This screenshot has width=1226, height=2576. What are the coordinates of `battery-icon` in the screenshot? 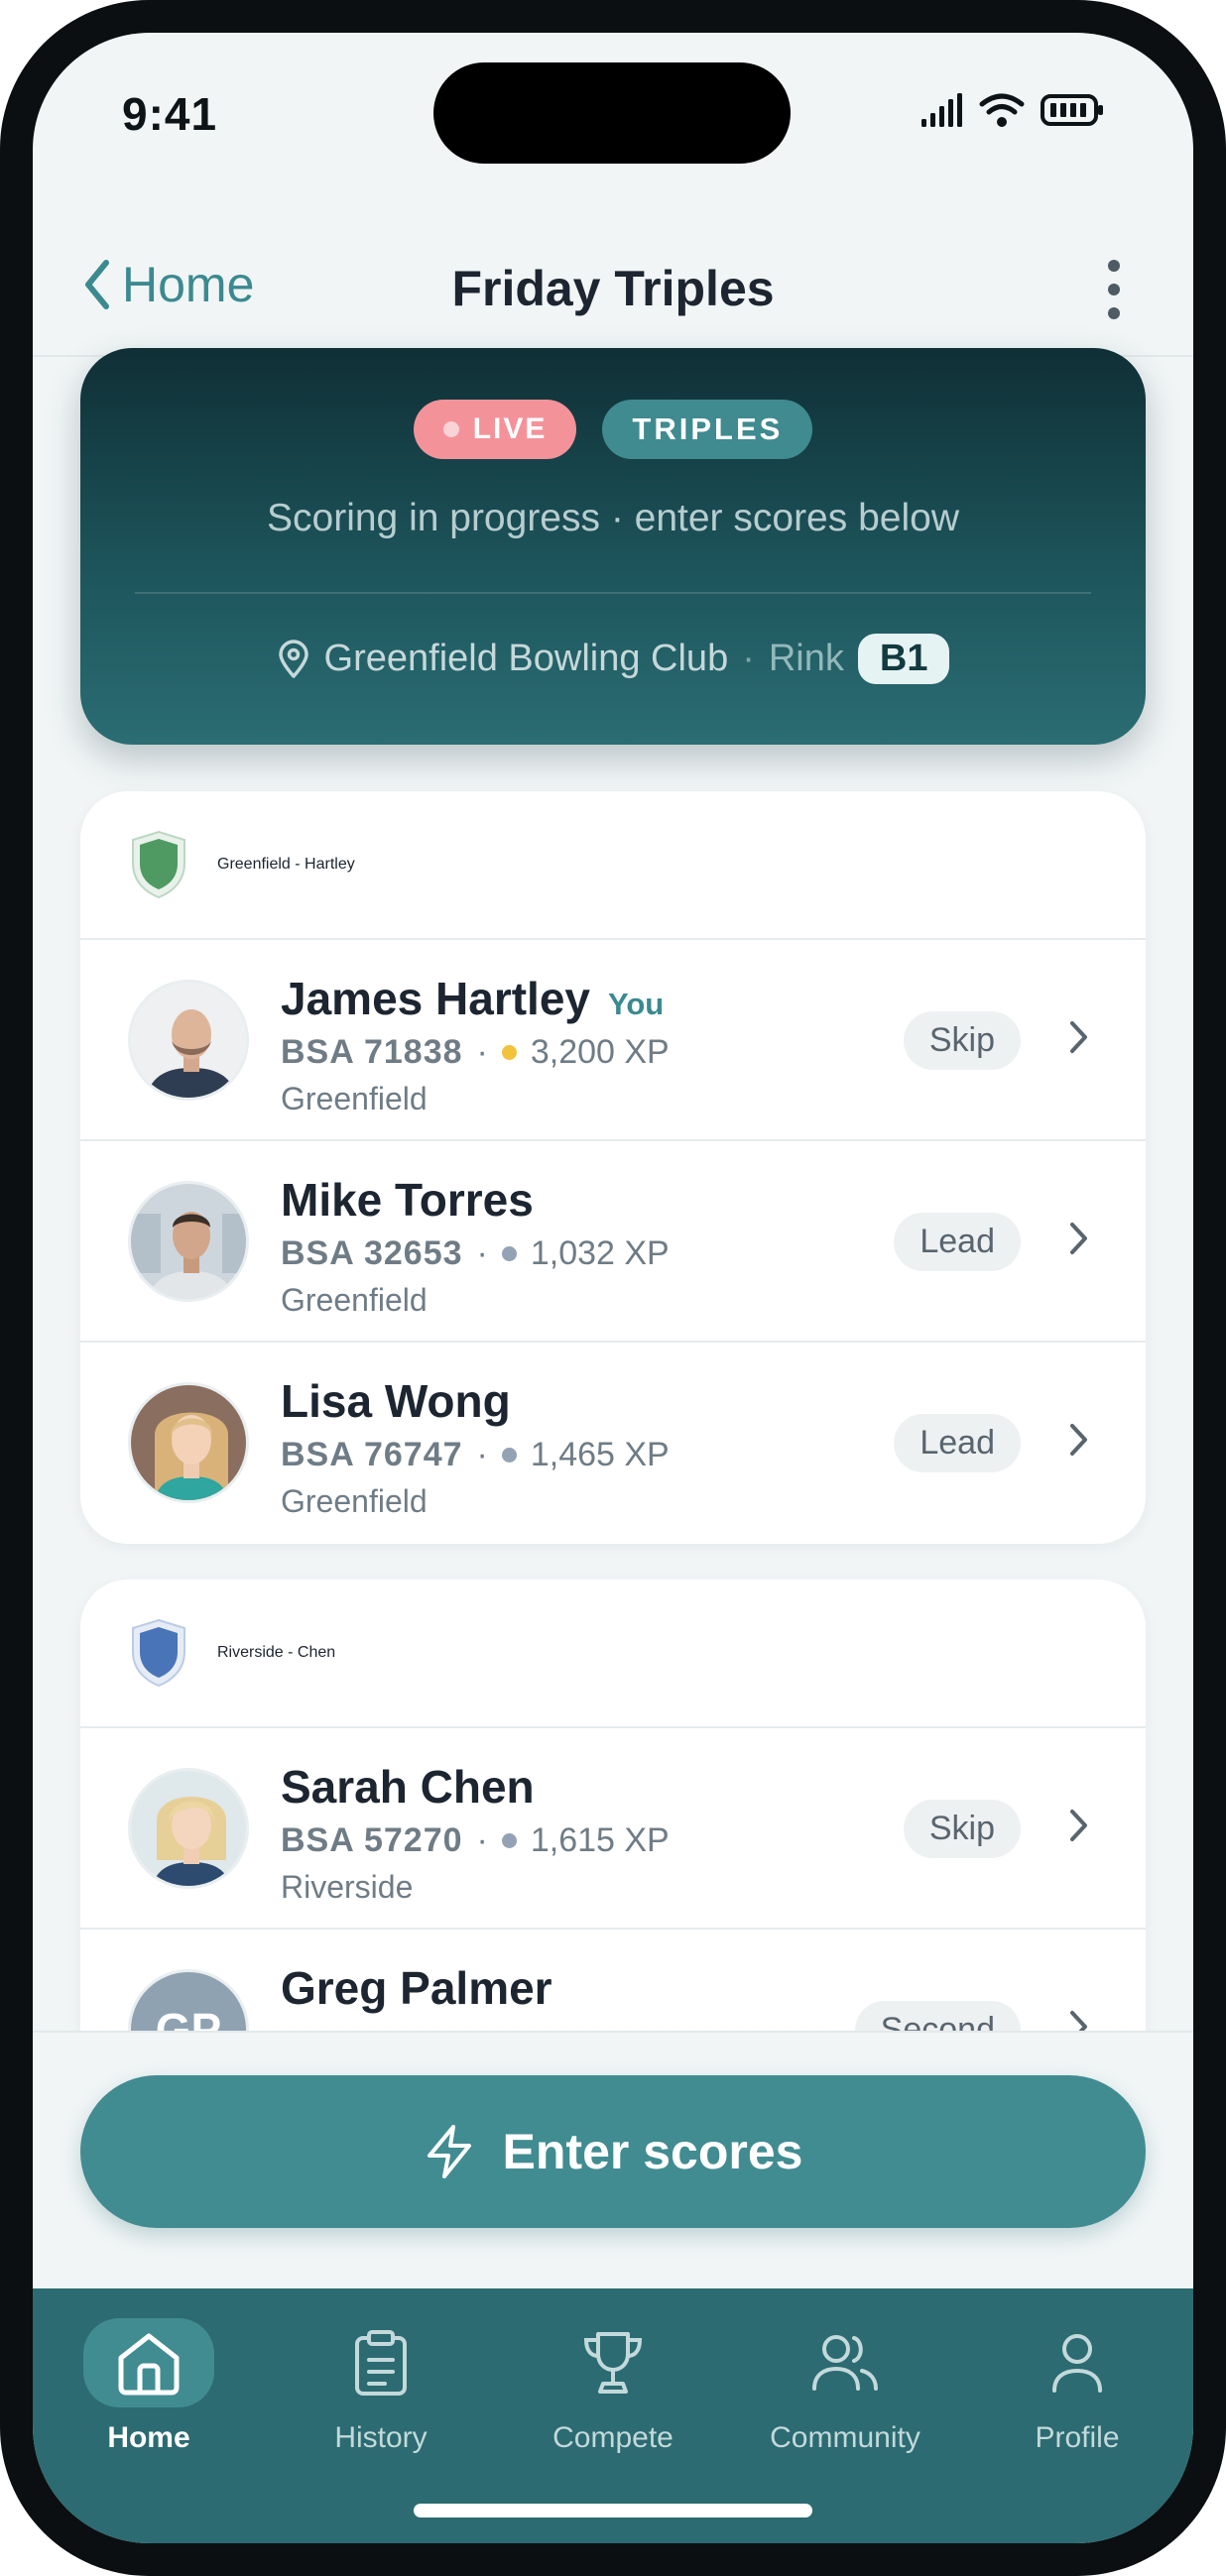 It's located at (1072, 110).